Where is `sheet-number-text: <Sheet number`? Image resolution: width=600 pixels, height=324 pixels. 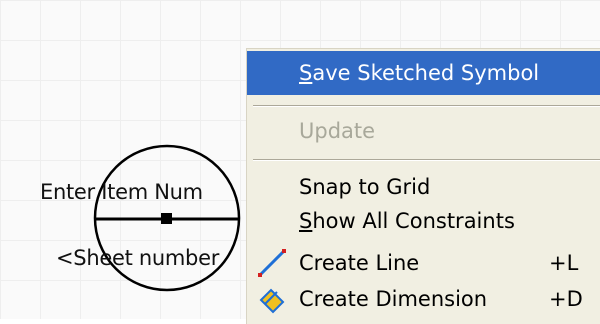 sheet-number-text: <Sheet number is located at coordinates (138, 258).